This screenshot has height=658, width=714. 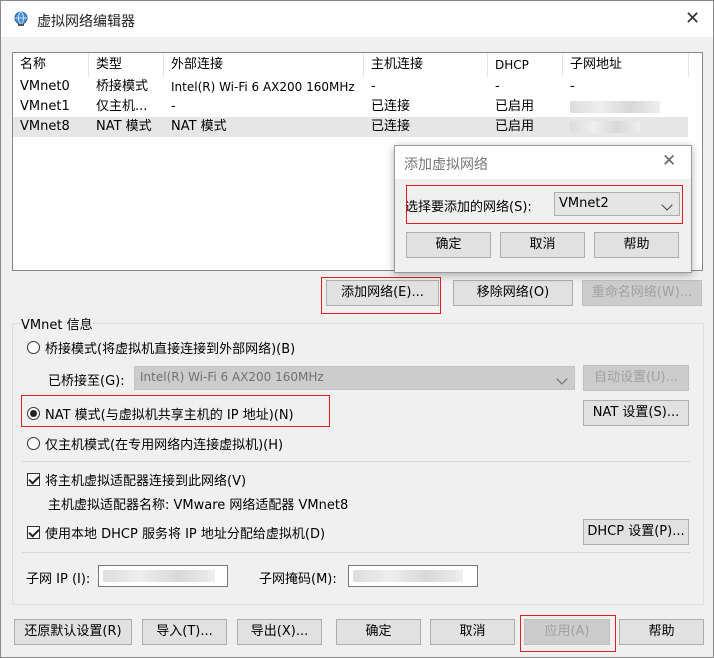 I want to click on column-header: 主机连接, so click(x=426, y=65).